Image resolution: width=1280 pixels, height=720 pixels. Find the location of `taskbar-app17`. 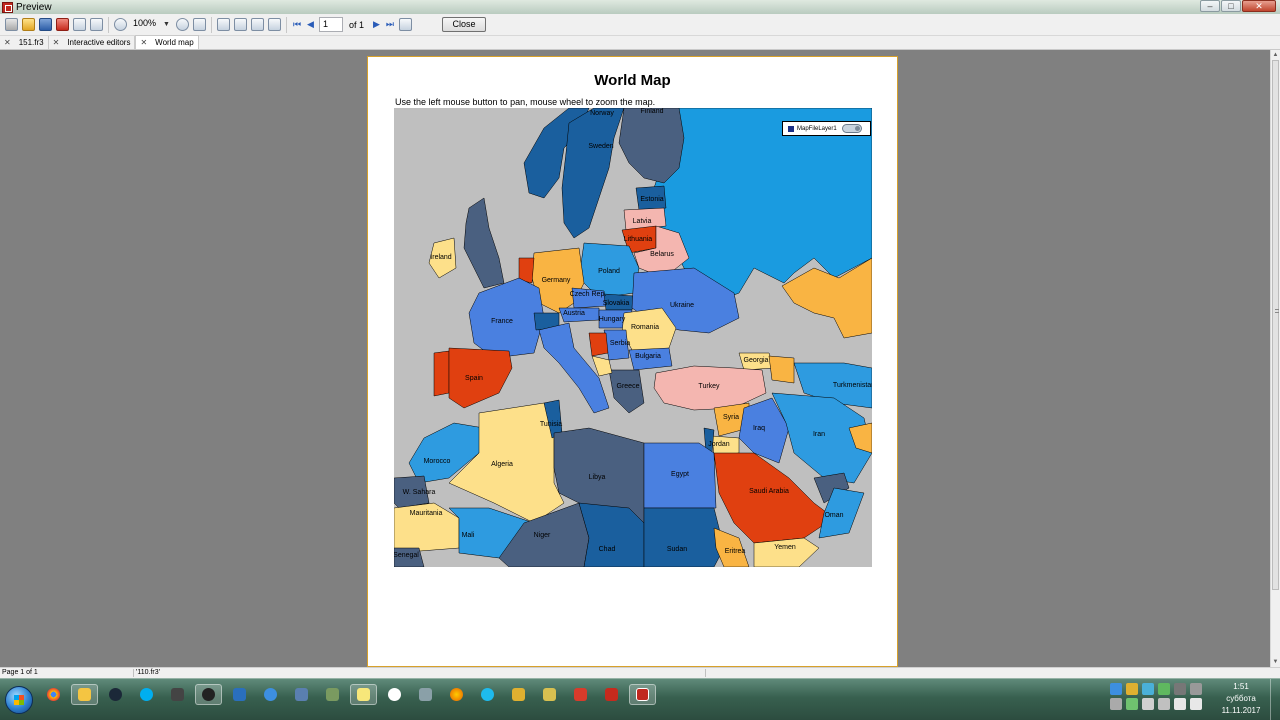

taskbar-app17 is located at coordinates (549, 694).